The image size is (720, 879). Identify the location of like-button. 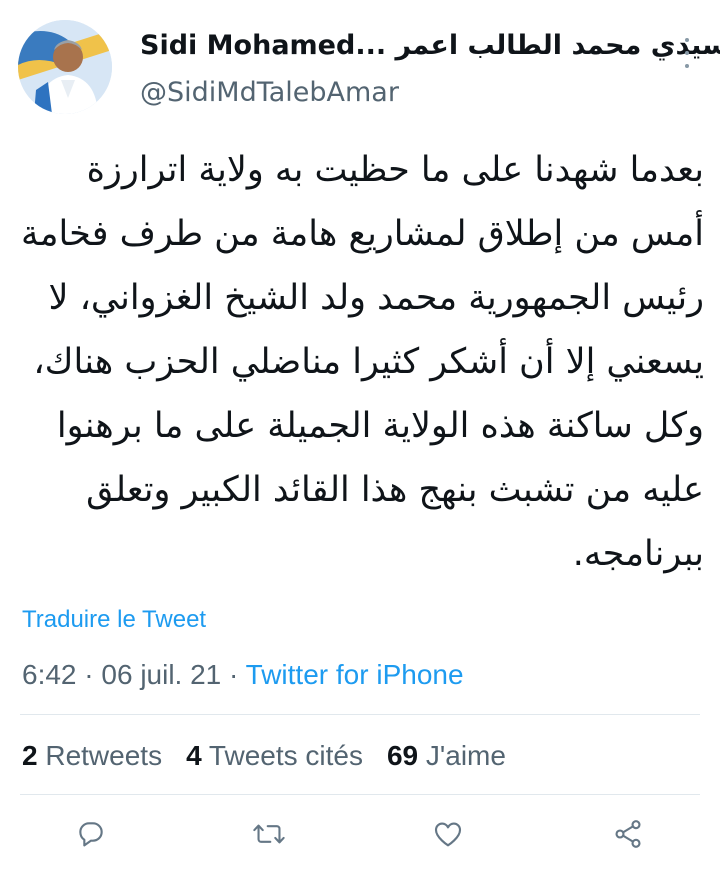
(448, 834).